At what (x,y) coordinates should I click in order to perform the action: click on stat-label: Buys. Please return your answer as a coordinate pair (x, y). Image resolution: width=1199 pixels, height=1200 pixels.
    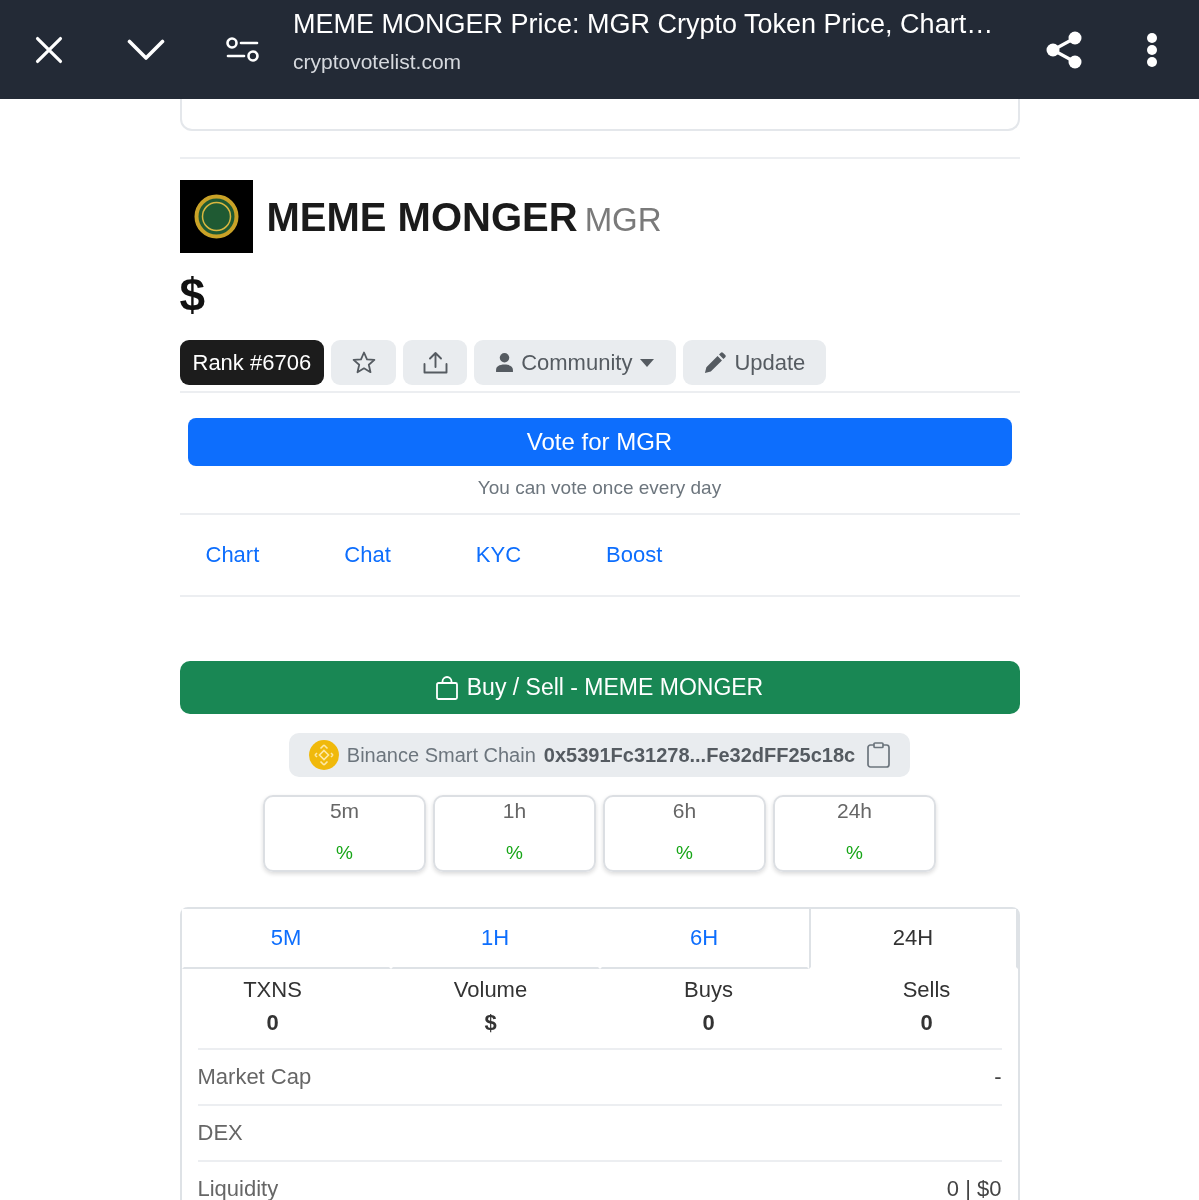
    Looking at the image, I should click on (708, 990).